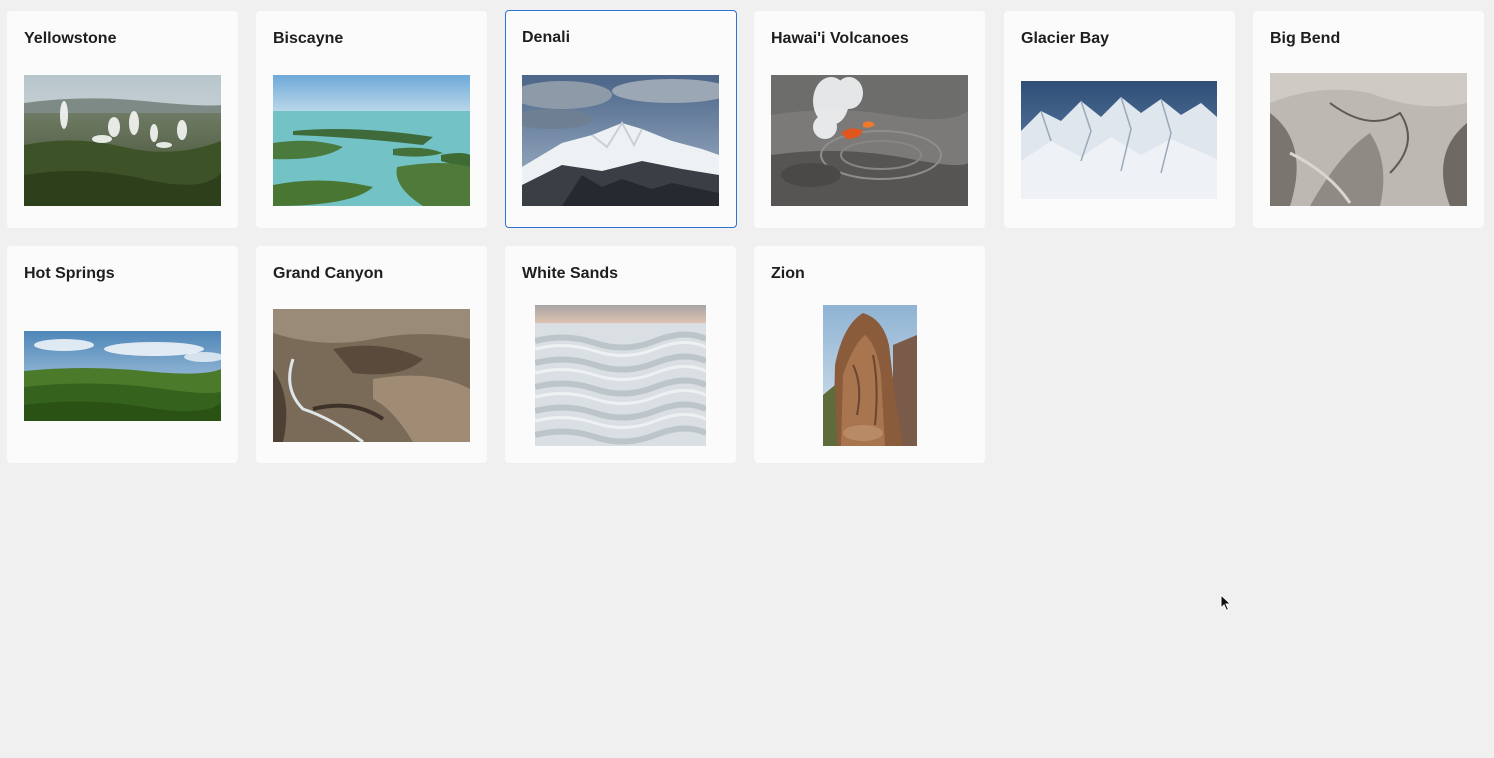 The height and width of the screenshot is (758, 1494). I want to click on glacier-bay-mountains-image, so click(1119, 140).